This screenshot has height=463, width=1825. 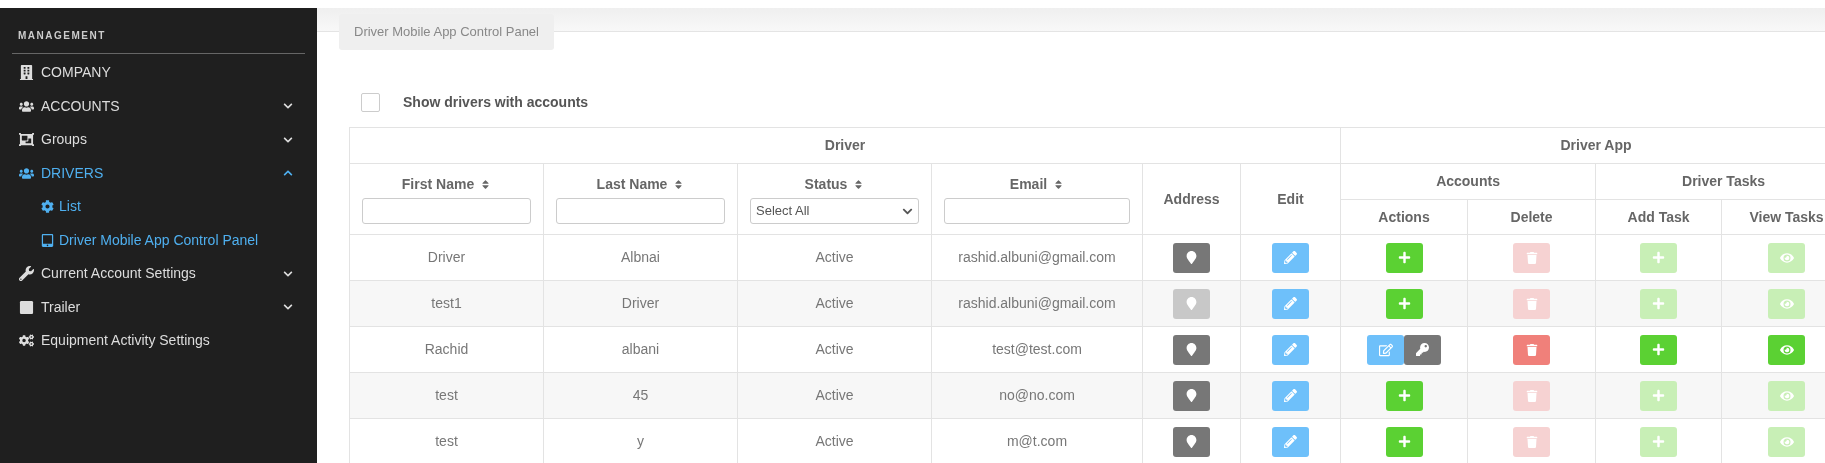 What do you see at coordinates (640, 257) in the screenshot?
I see `table-cell: Albnai` at bounding box center [640, 257].